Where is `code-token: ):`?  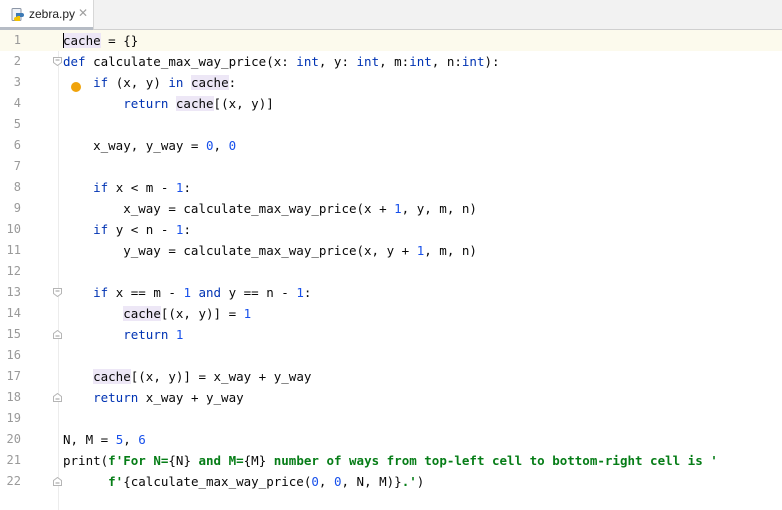 code-token: ): is located at coordinates (492, 61).